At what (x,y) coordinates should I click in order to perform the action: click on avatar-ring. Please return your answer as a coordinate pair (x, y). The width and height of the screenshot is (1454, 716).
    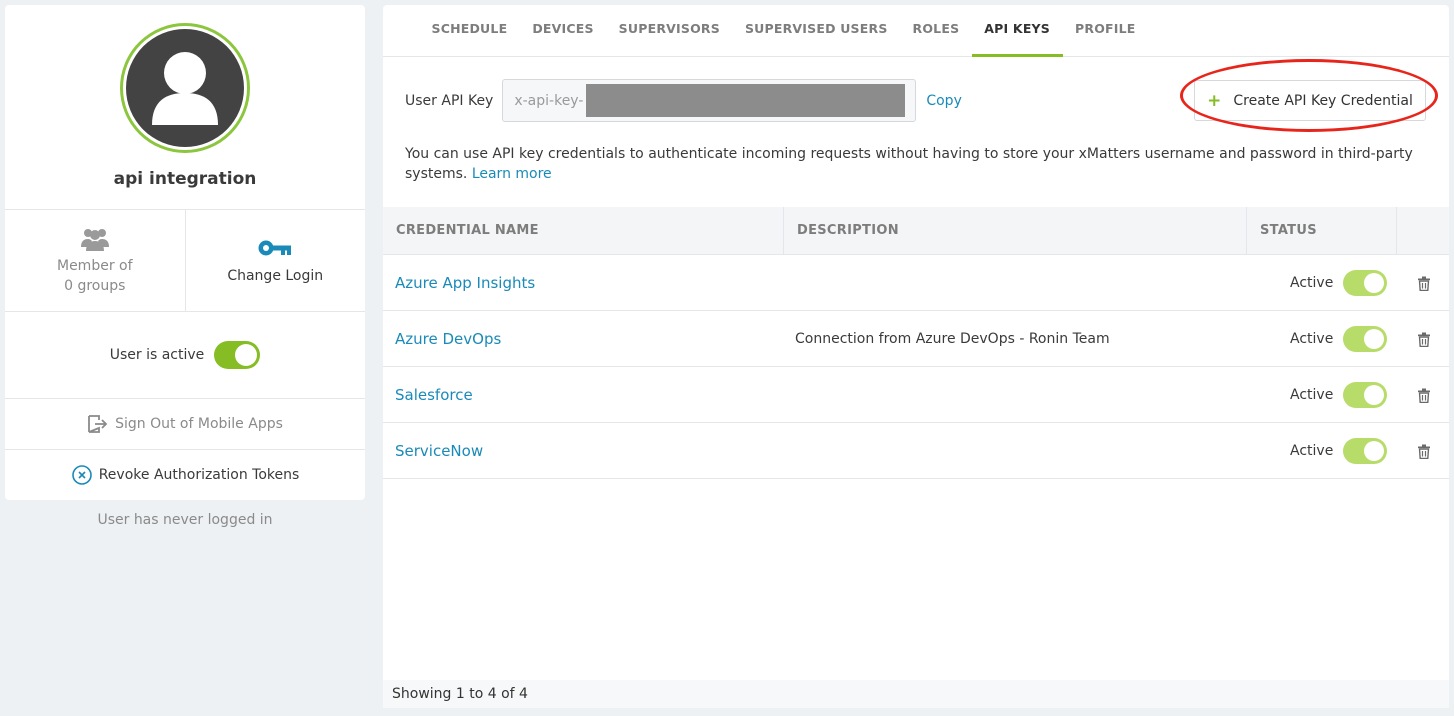
    Looking at the image, I should click on (185, 88).